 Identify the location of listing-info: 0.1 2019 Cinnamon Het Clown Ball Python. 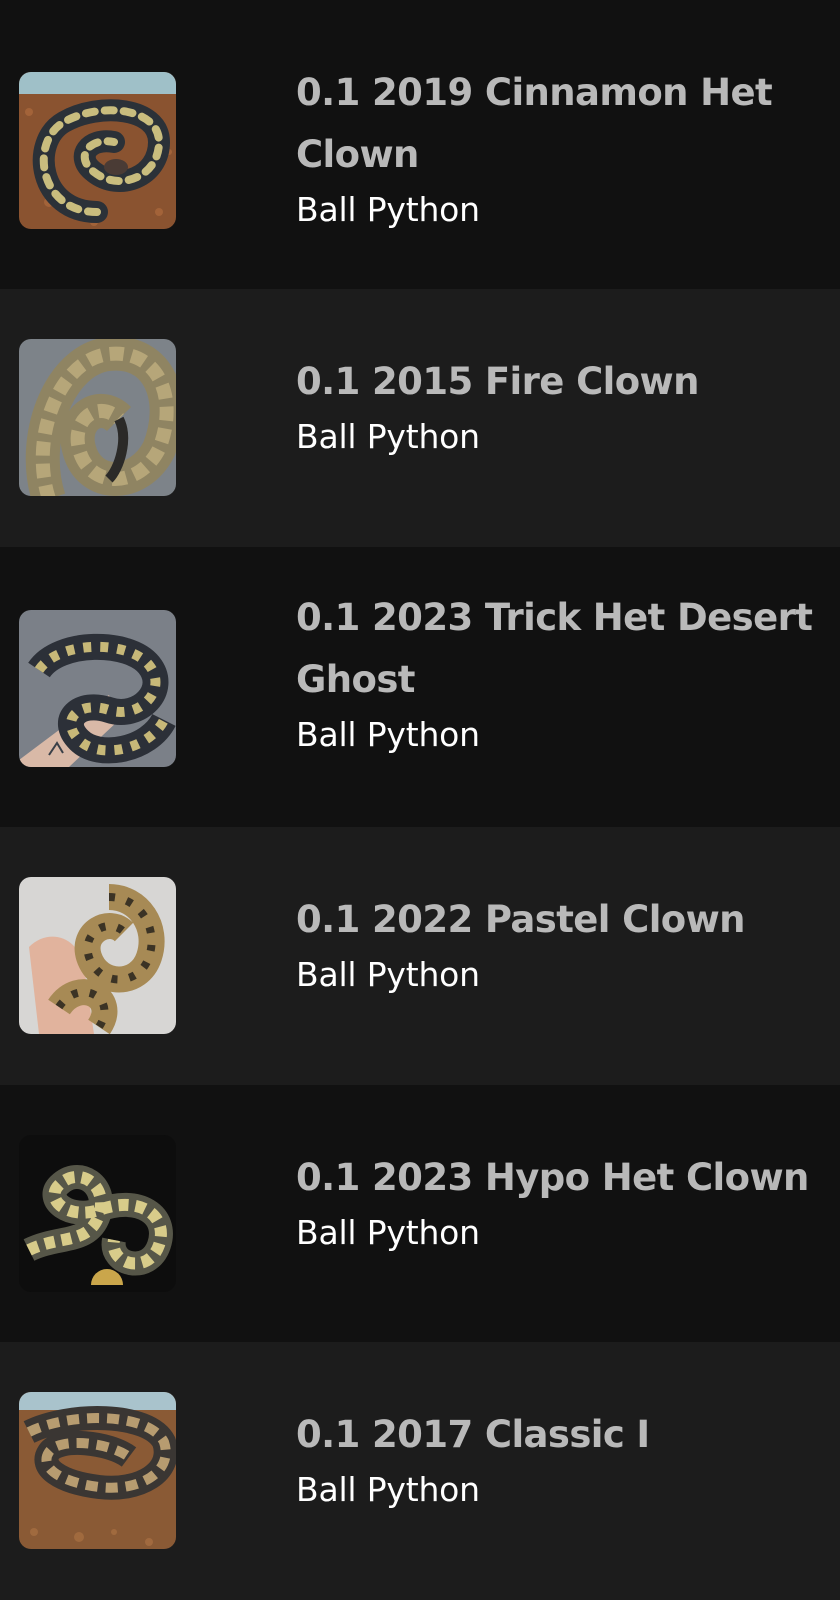
(559, 148).